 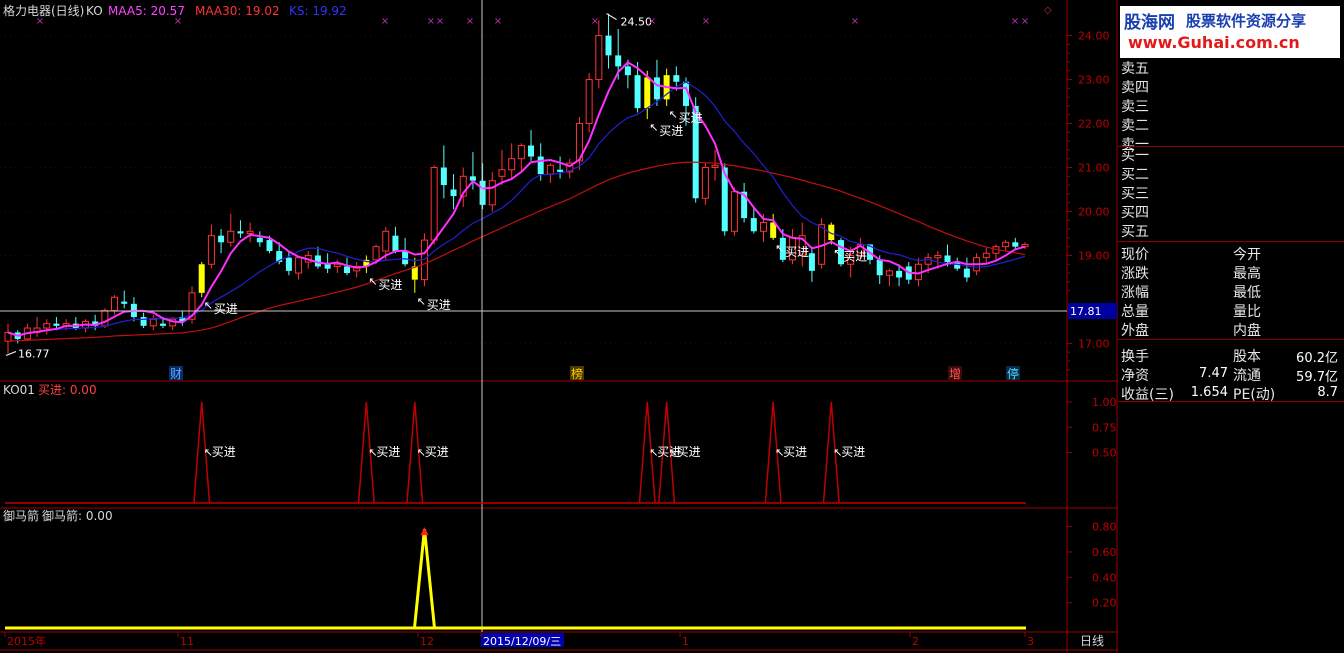 What do you see at coordinates (1135, 88) in the screenshot?
I see `sell-level-4: 卖四` at bounding box center [1135, 88].